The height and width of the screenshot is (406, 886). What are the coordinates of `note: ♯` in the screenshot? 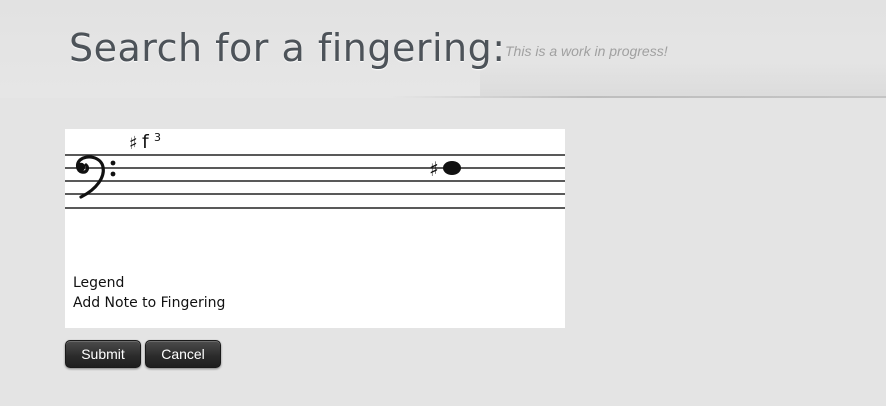 It's located at (445, 169).